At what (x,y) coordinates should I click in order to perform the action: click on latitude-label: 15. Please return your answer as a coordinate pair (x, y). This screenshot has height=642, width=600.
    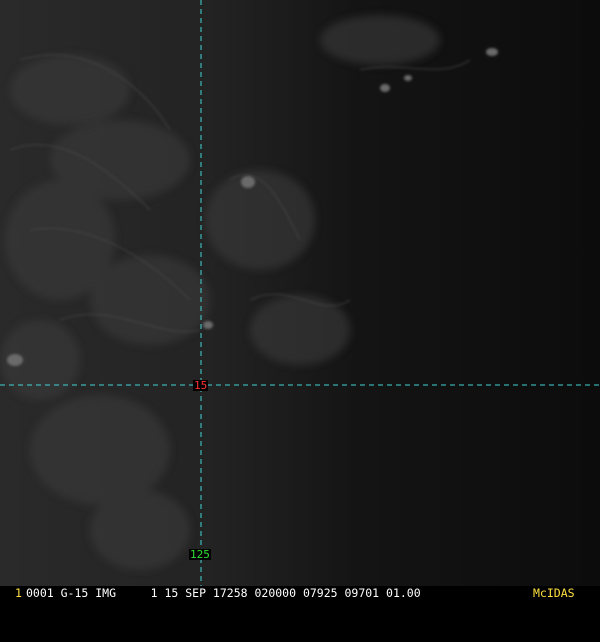
    Looking at the image, I should click on (201, 385).